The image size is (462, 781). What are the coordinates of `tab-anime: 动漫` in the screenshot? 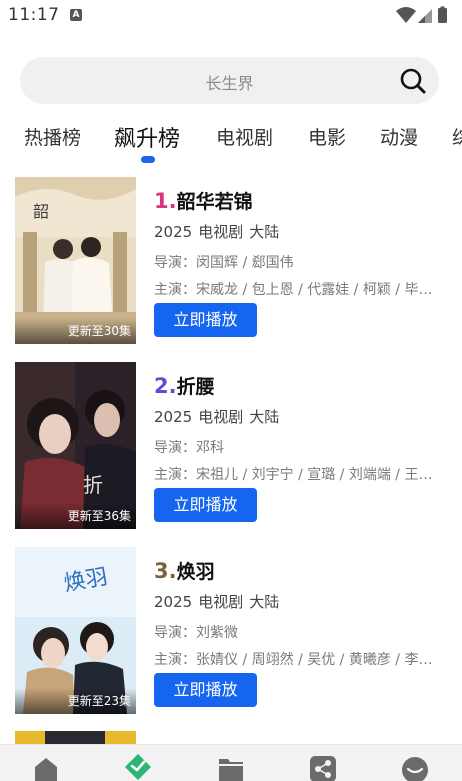 It's located at (399, 136).